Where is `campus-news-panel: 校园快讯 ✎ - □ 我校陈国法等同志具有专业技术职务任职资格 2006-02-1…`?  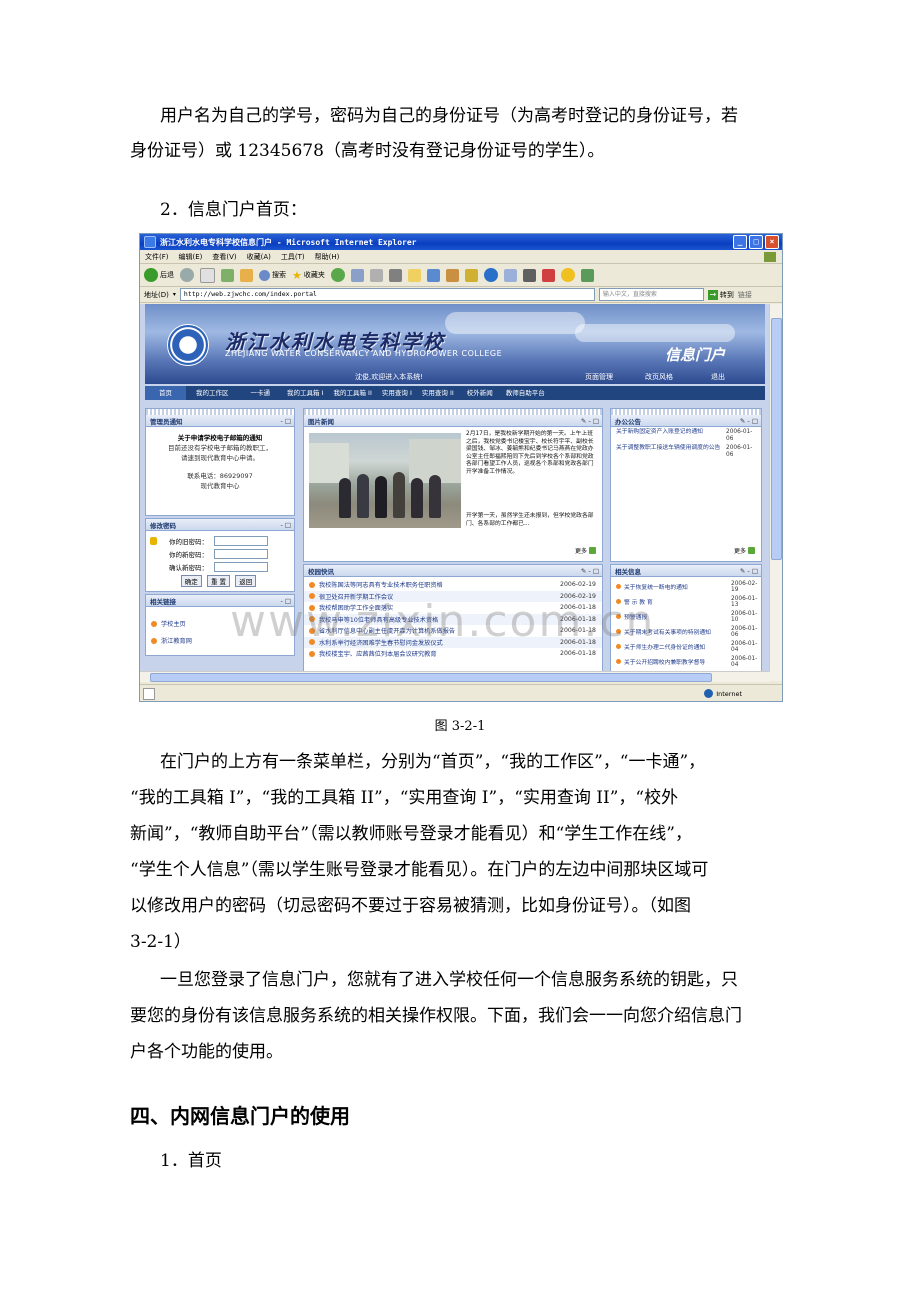 campus-news-panel: 校园快讯 ✎ - □ 我校陈国法等同志具有专业技术职务任职资格 2006-02-1… is located at coordinates (453, 622).